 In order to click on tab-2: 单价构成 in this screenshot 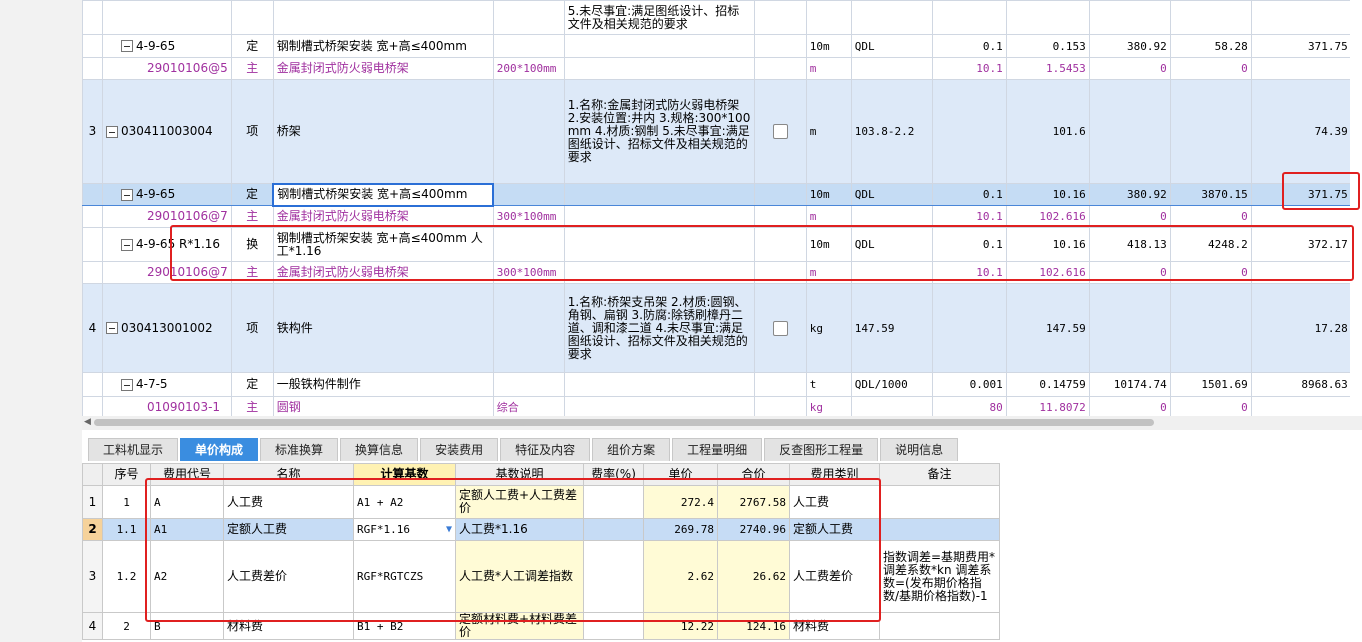, I will do `click(219, 449)`.